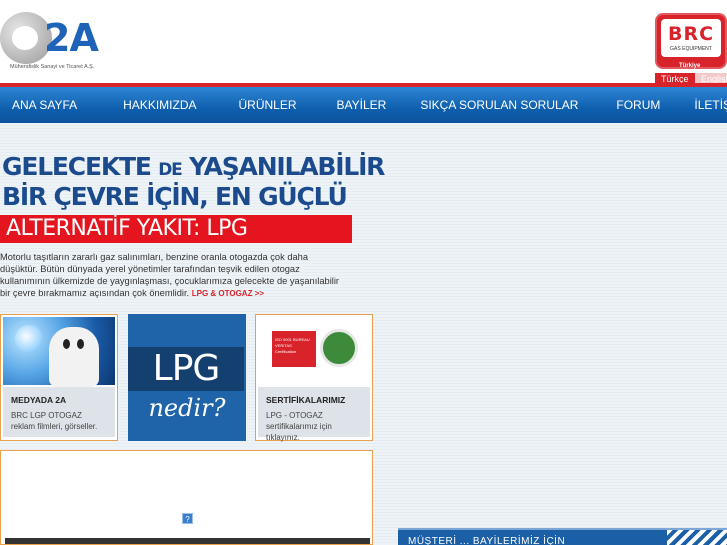 The width and height of the screenshot is (727, 545). I want to click on nav-forum: FORUM, so click(638, 105).